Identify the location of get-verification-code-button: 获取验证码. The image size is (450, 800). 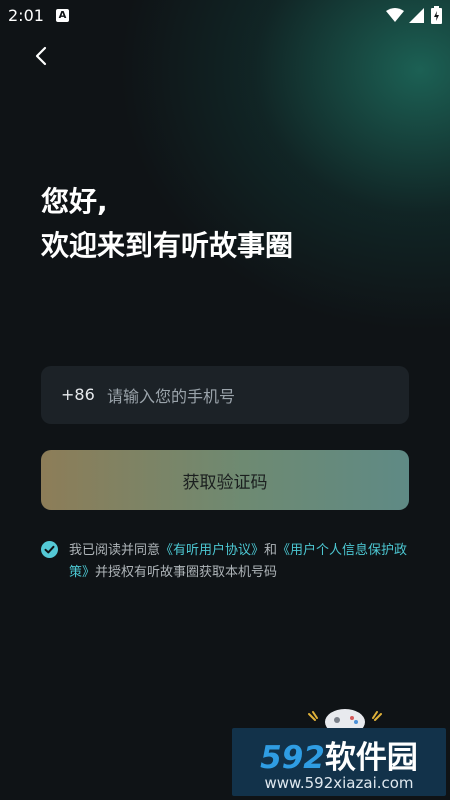
(225, 480).